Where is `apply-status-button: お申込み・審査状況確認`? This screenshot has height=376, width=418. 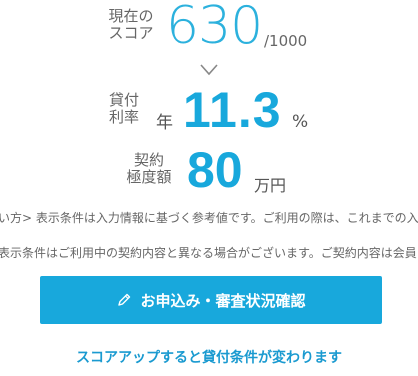
apply-status-button: お申込み・審査状況確認 is located at coordinates (211, 300).